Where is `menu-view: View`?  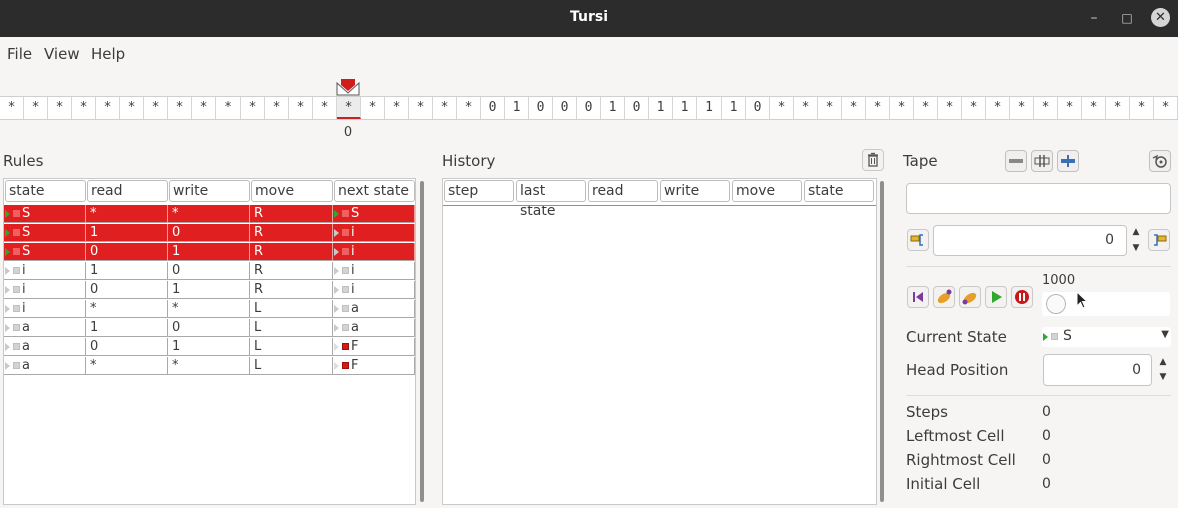 menu-view: View is located at coordinates (62, 54).